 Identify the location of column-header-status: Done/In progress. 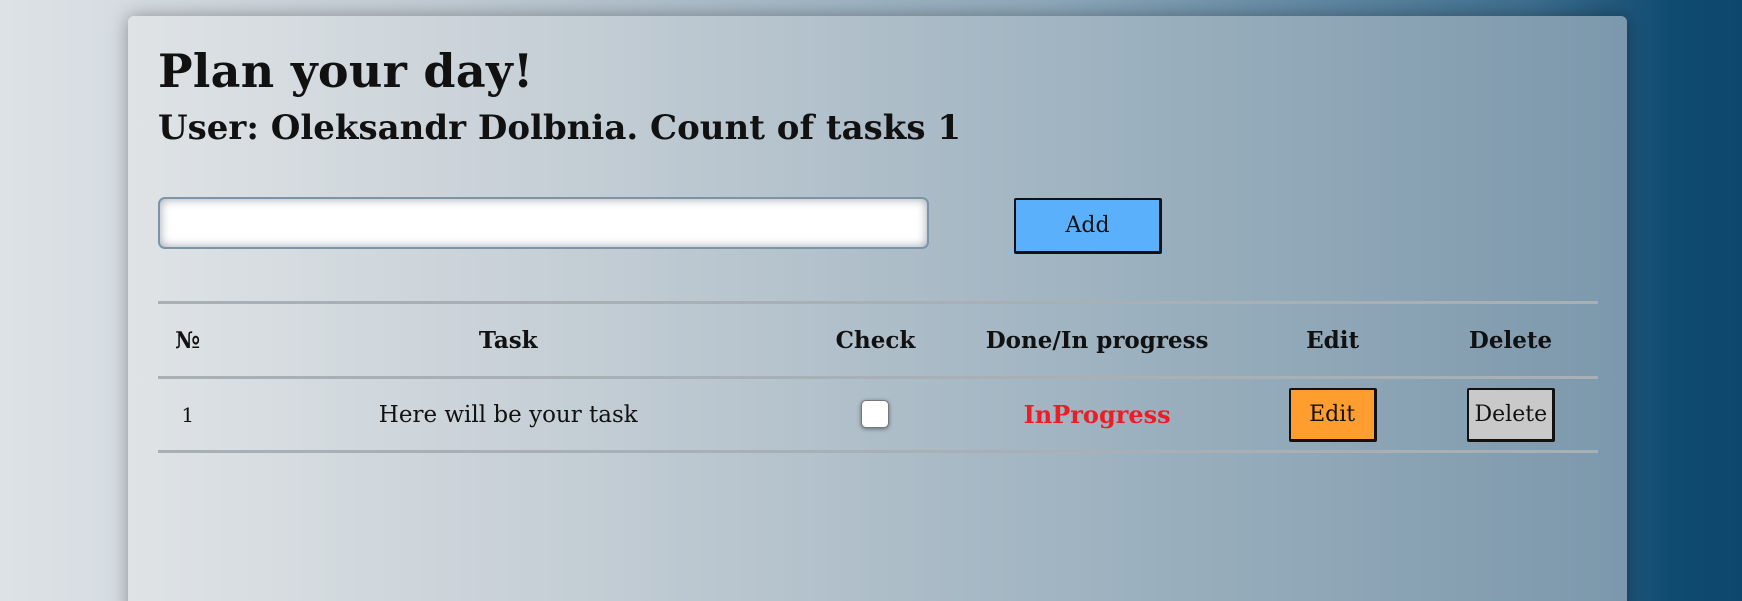
(1097, 340).